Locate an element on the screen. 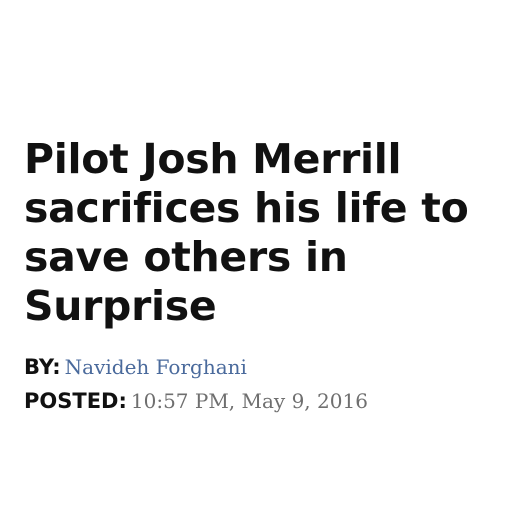 This screenshot has width=527, height=527. byline-label: BY: is located at coordinates (42, 367).